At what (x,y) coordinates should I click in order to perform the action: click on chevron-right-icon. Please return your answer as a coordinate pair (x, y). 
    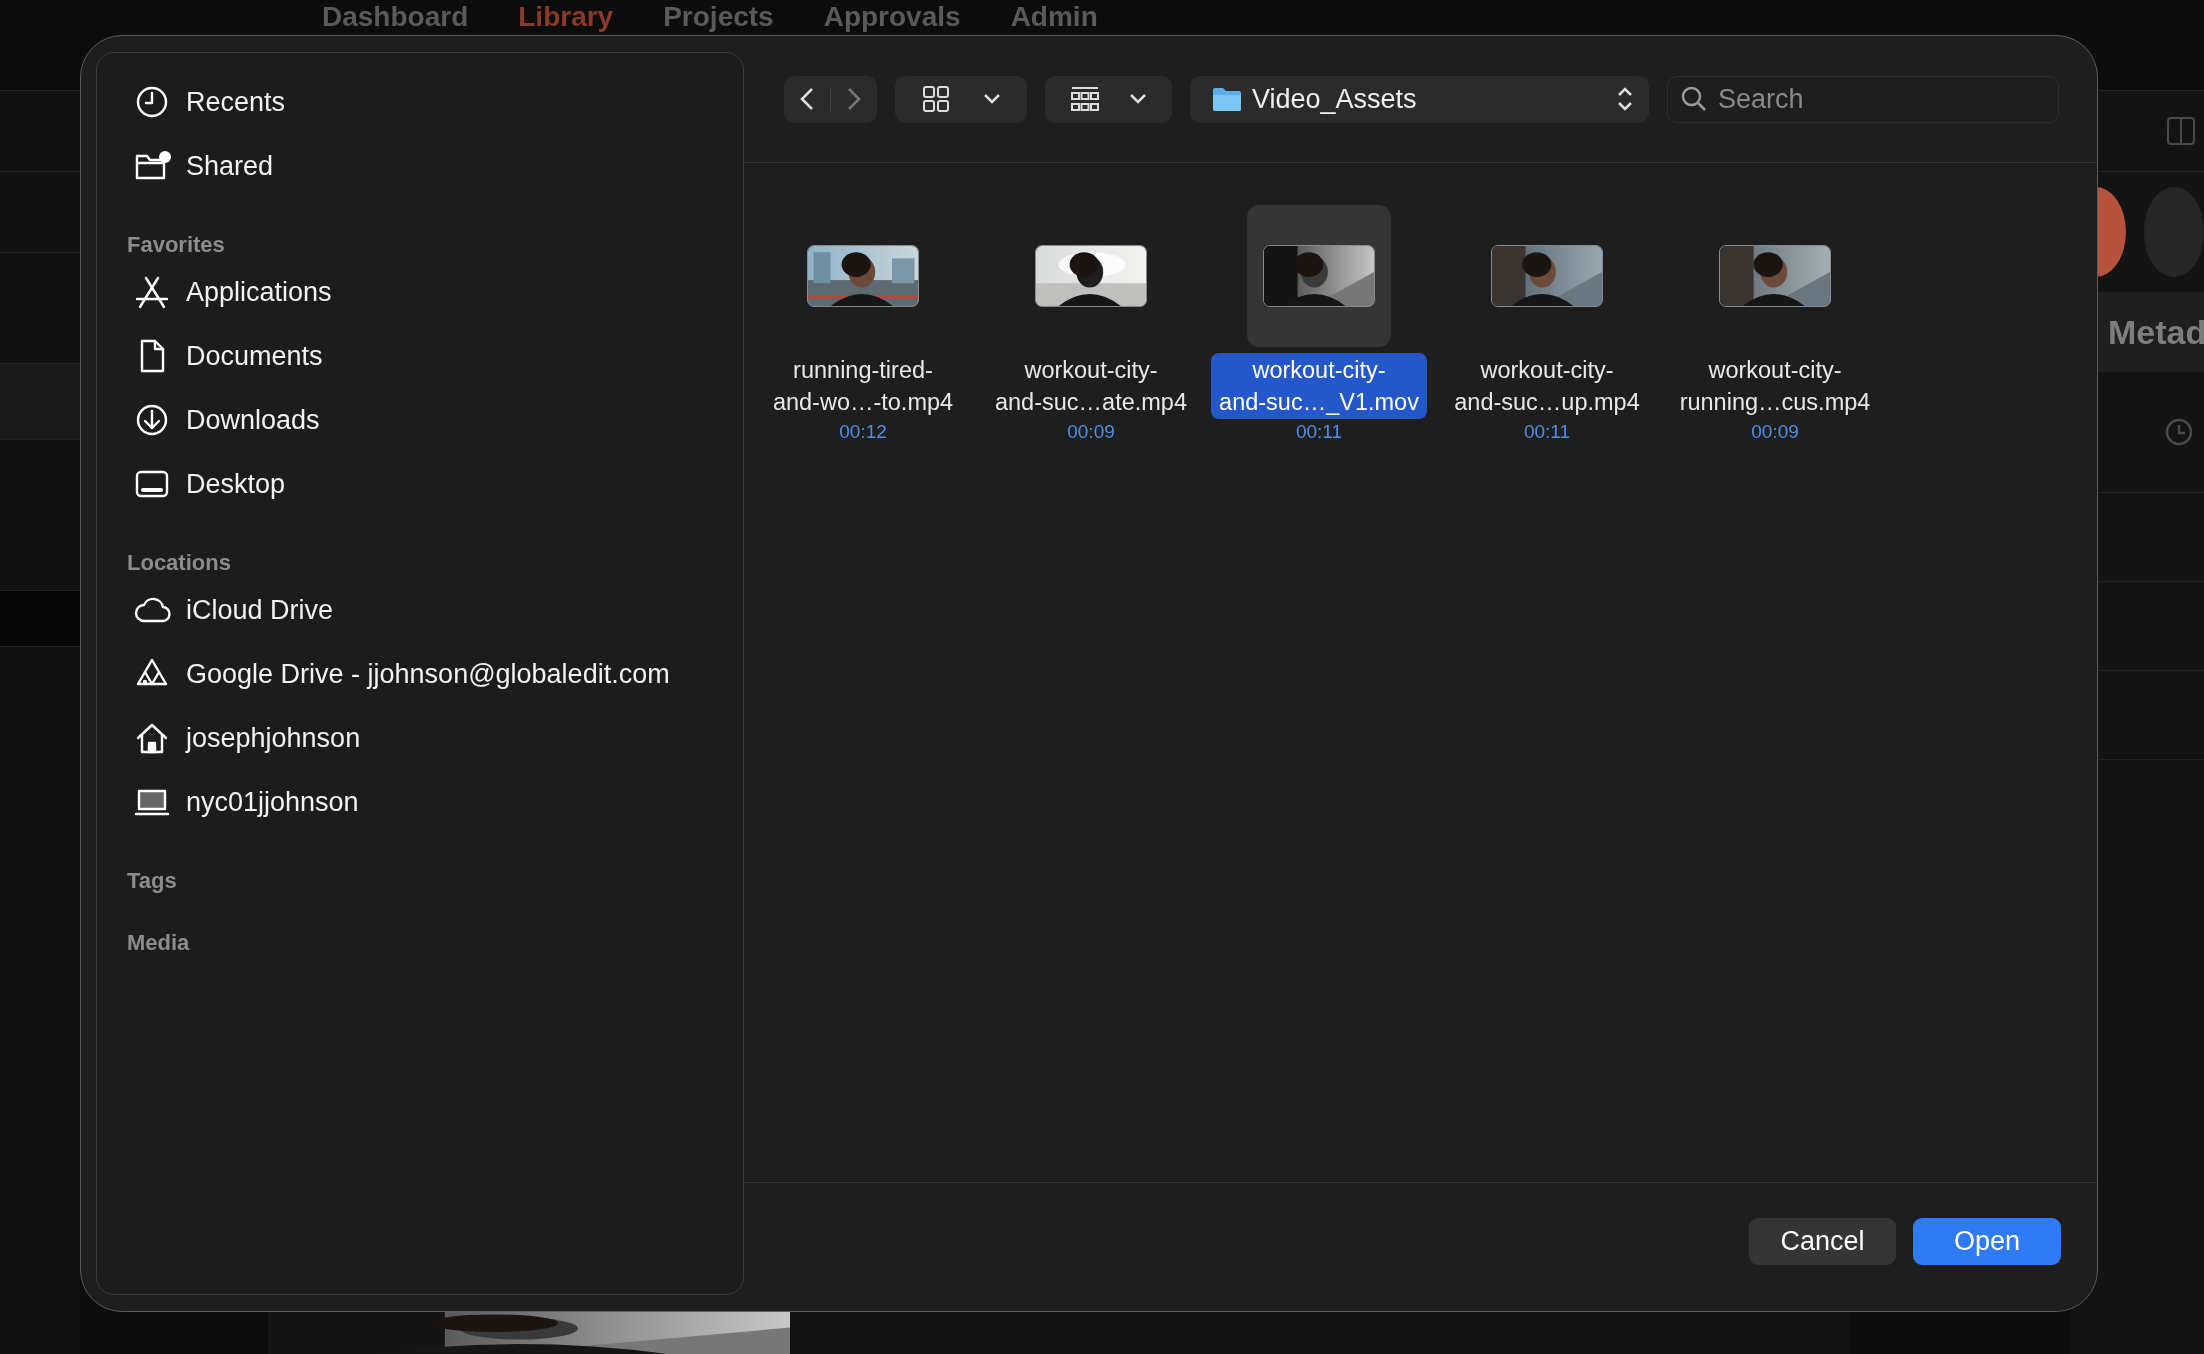
    Looking at the image, I should click on (854, 99).